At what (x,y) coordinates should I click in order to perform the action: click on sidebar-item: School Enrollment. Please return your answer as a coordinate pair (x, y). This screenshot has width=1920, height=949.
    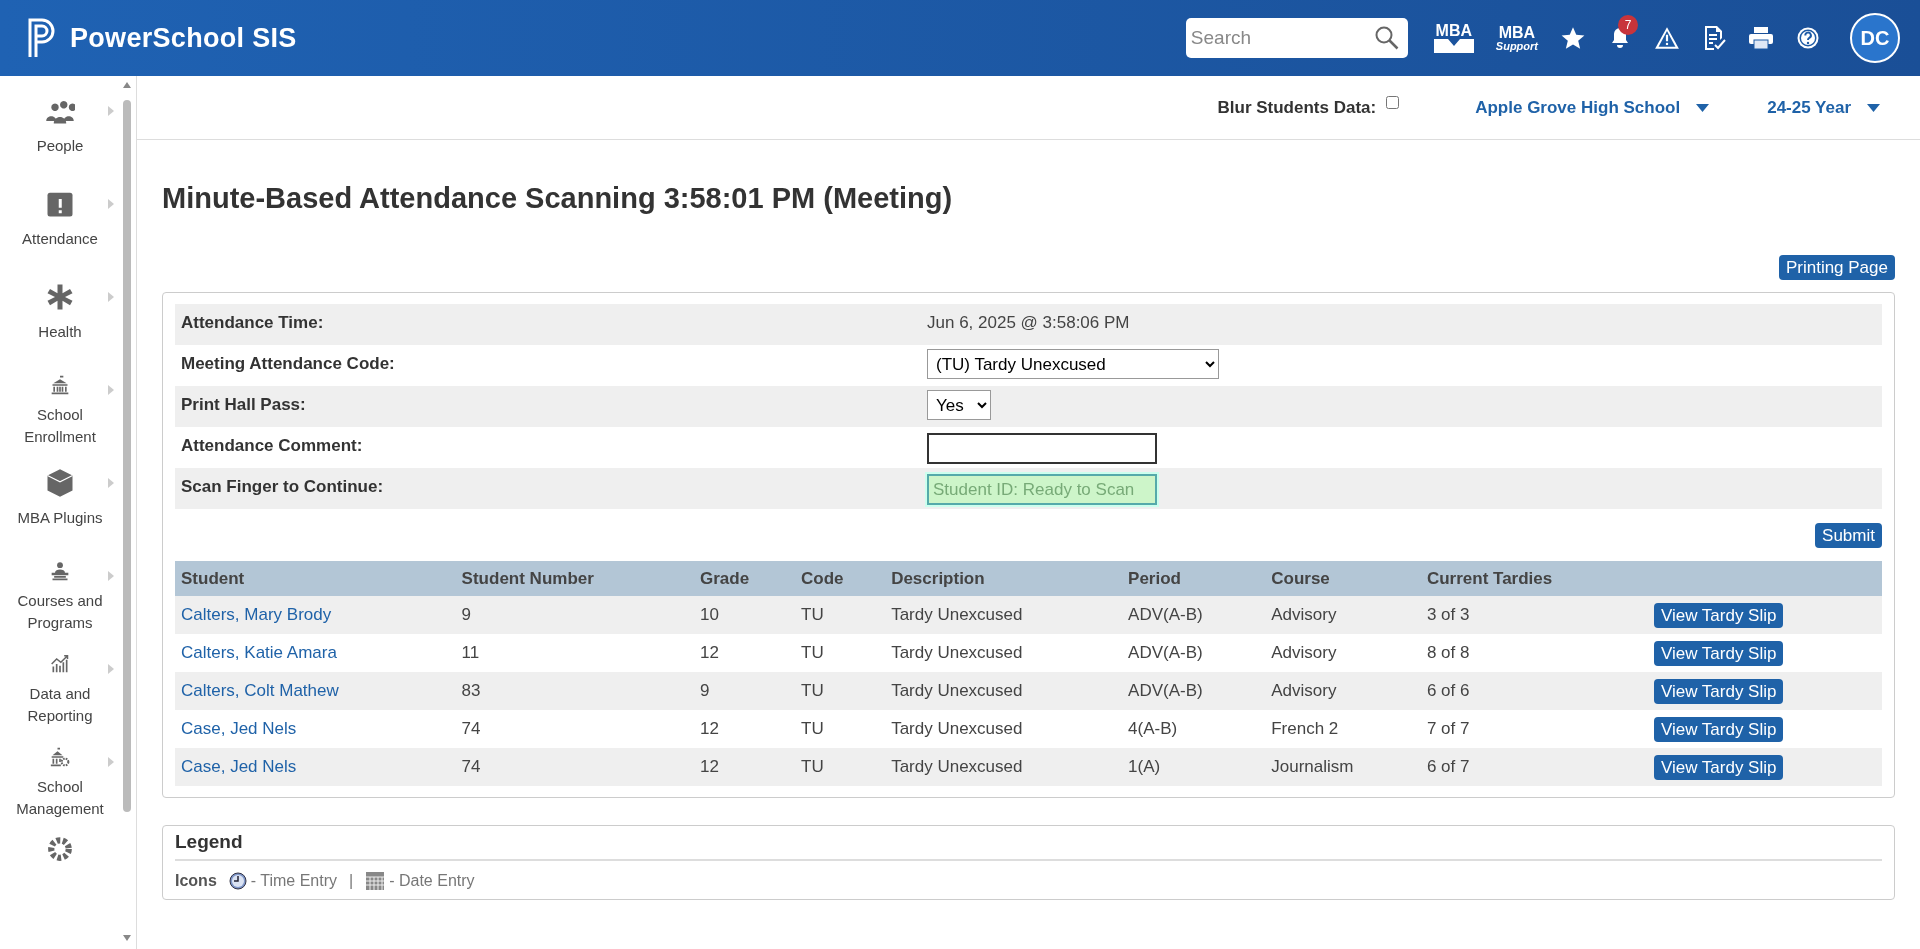
    Looking at the image, I should click on (60, 401).